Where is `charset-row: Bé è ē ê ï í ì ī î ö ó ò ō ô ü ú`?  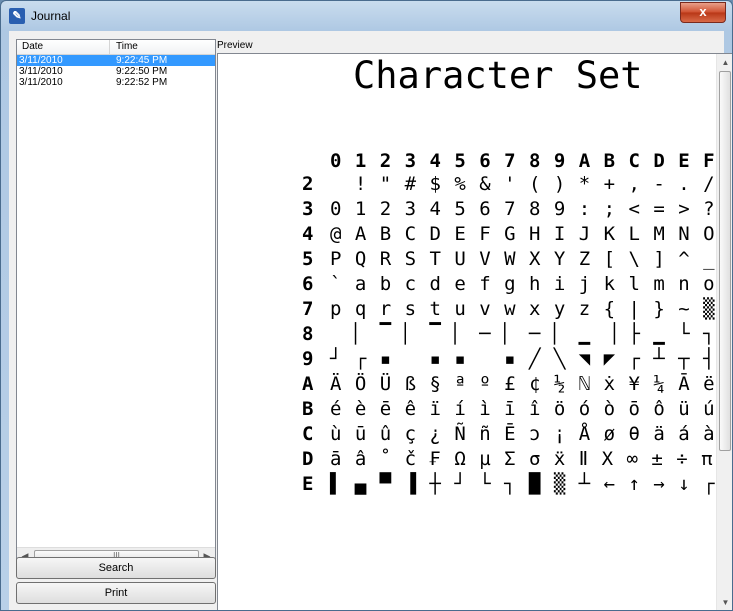 charset-row: Bé è ē ê ï í ì ī î ö ó ò ō ô ü ú is located at coordinates (509, 409).